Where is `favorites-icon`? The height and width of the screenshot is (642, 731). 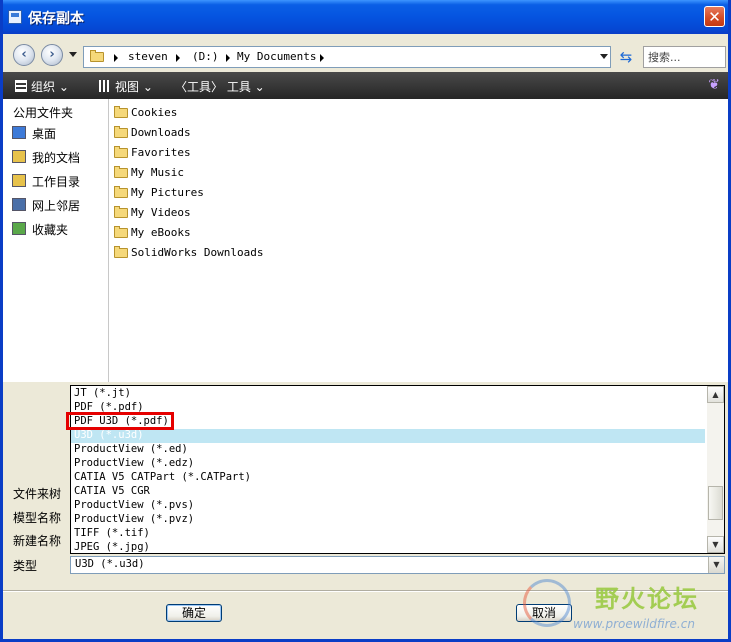
favorites-icon is located at coordinates (19, 228).